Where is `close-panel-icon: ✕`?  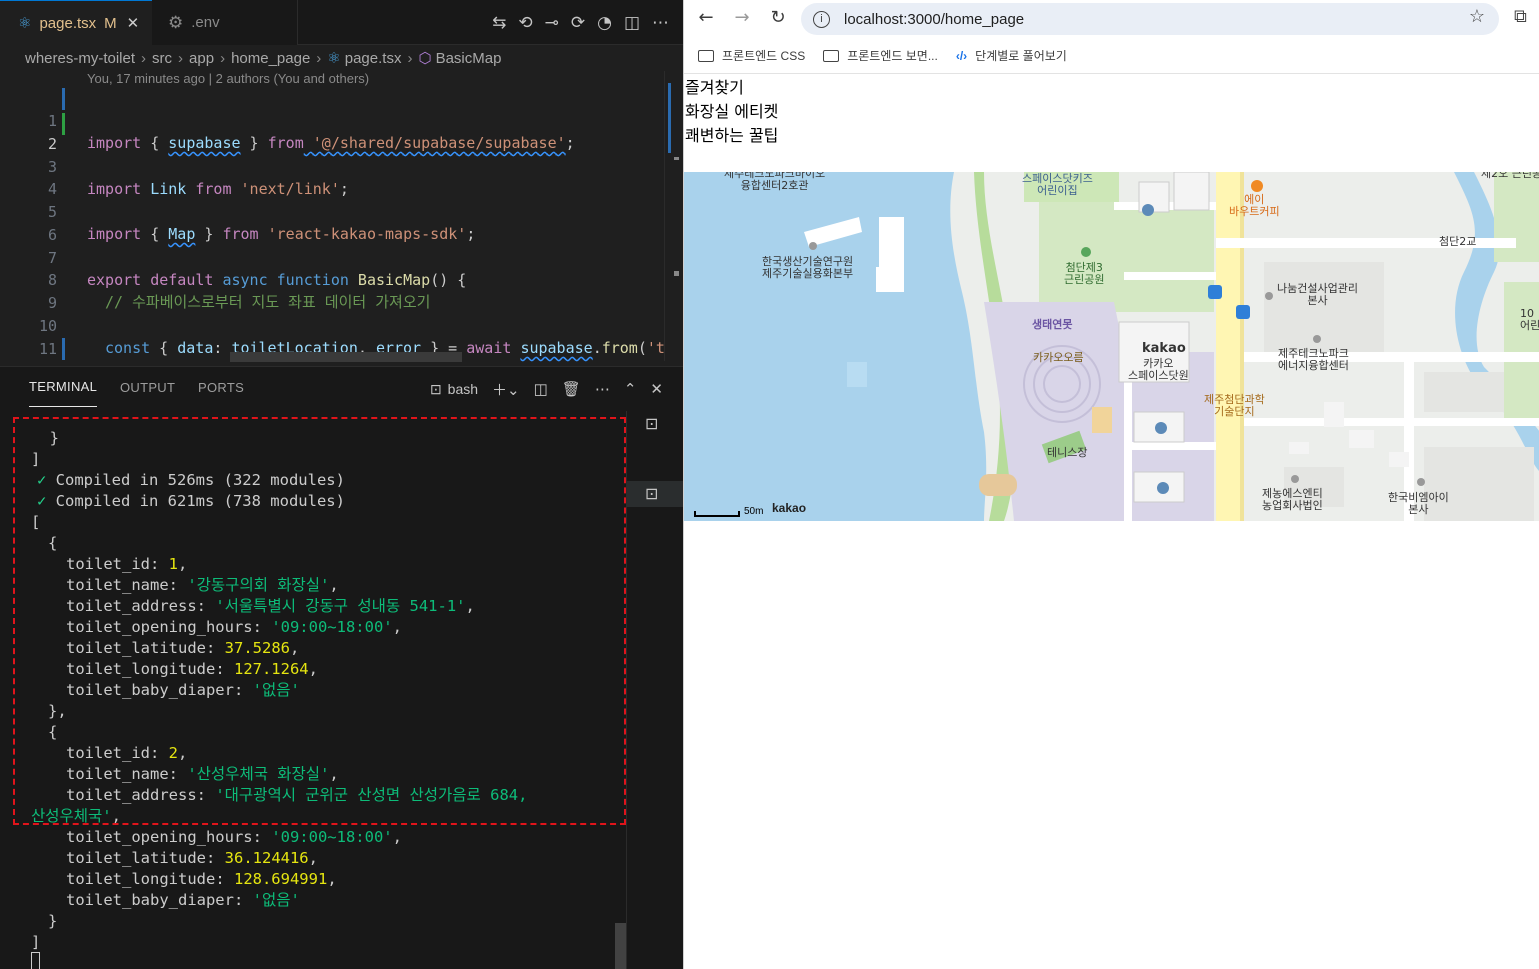
close-panel-icon: ✕ is located at coordinates (656, 389).